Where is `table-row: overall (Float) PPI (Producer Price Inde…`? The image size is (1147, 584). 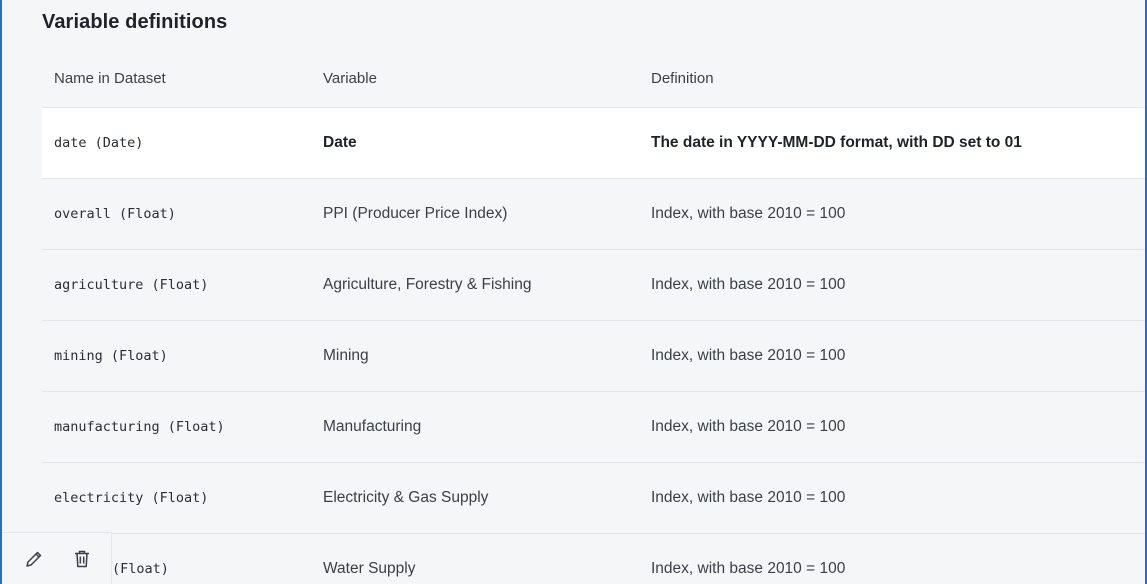
table-row: overall (Float) PPI (Producer Price Inde… is located at coordinates (593, 214).